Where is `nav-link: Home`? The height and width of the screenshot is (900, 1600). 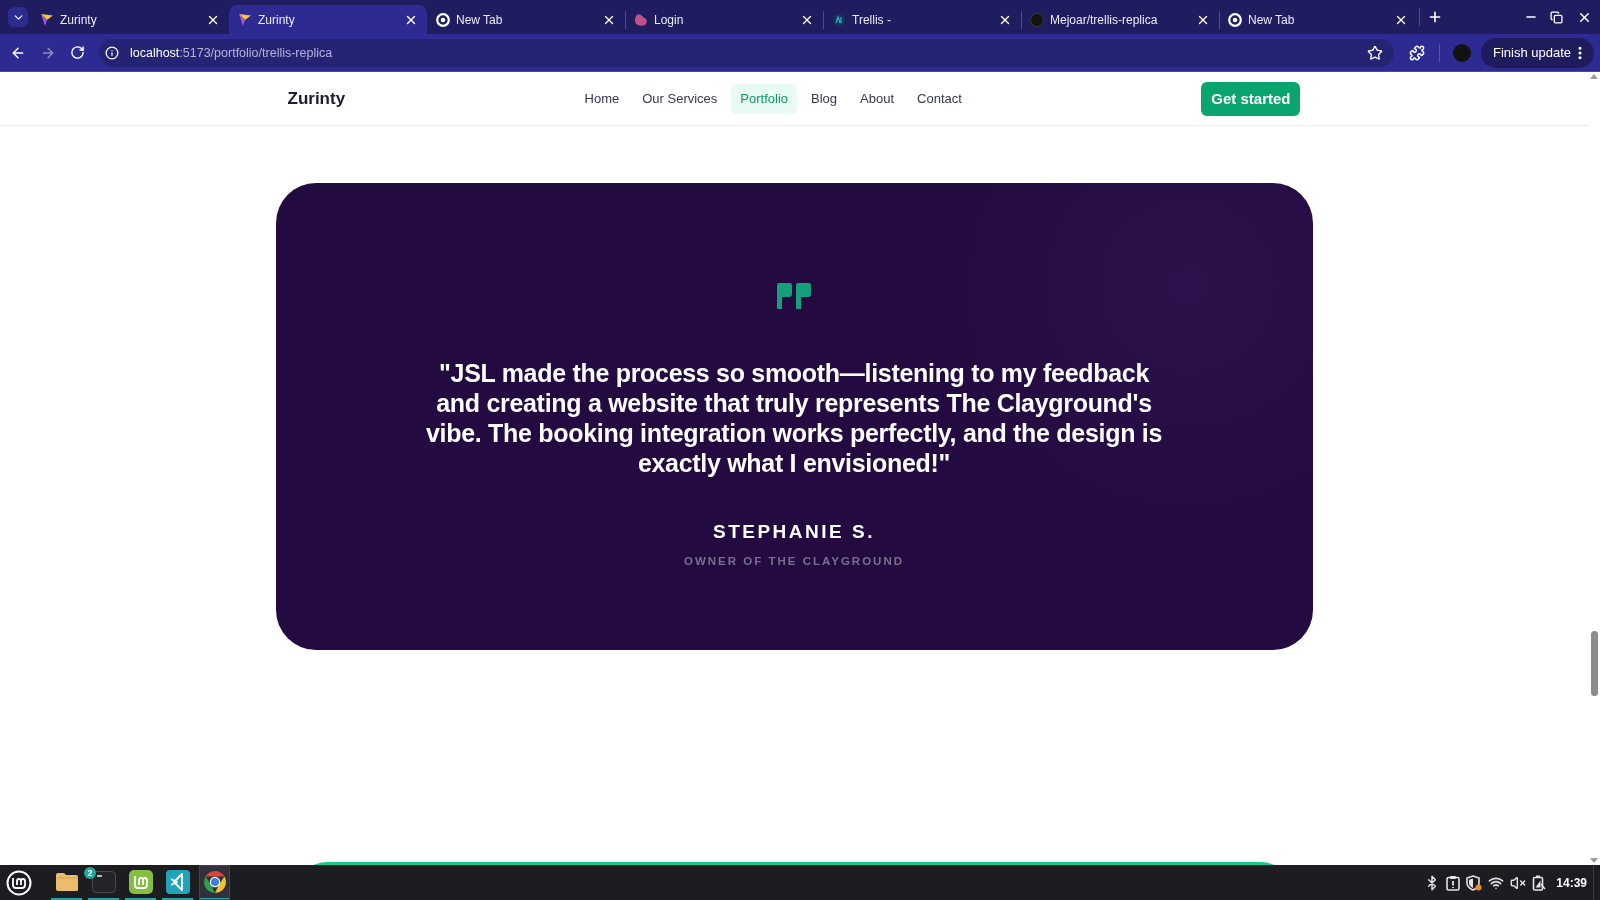 nav-link: Home is located at coordinates (602, 98).